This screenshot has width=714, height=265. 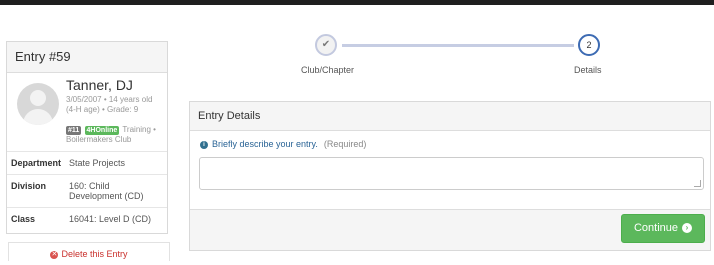 I want to click on entry-title: Entry #59, so click(x=87, y=57).